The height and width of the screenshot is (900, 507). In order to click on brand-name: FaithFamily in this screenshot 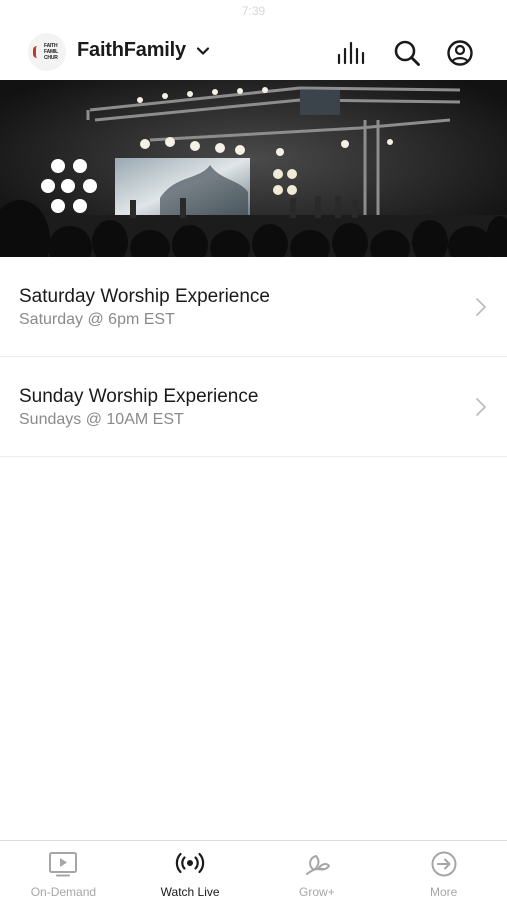, I will do `click(131, 50)`.